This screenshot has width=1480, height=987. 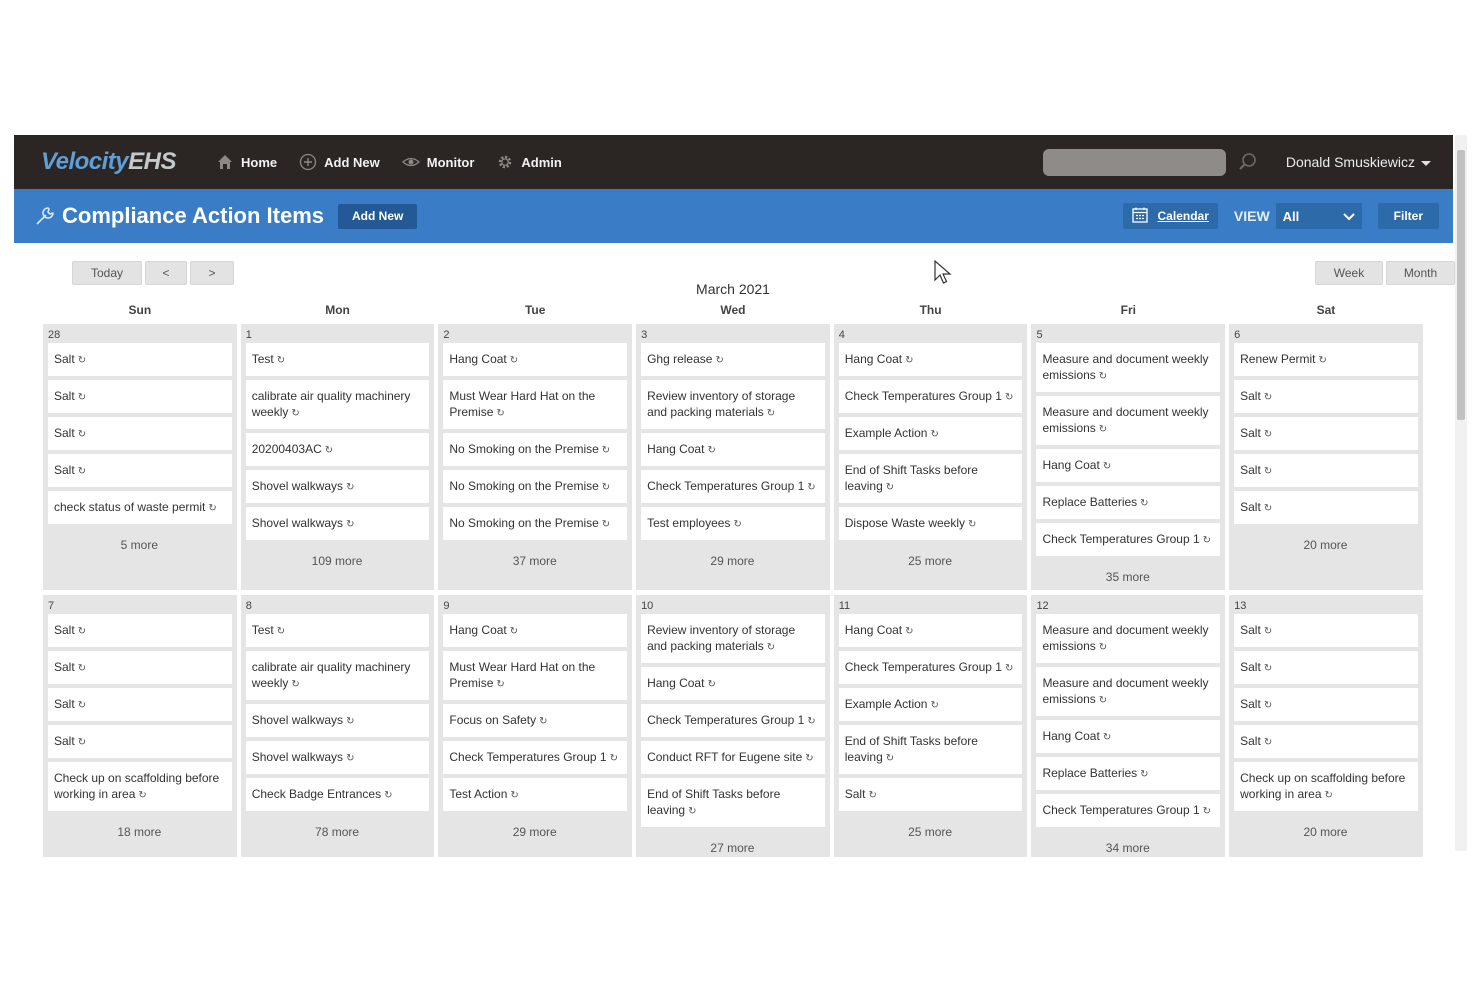 What do you see at coordinates (1248, 162) in the screenshot?
I see `search-icon` at bounding box center [1248, 162].